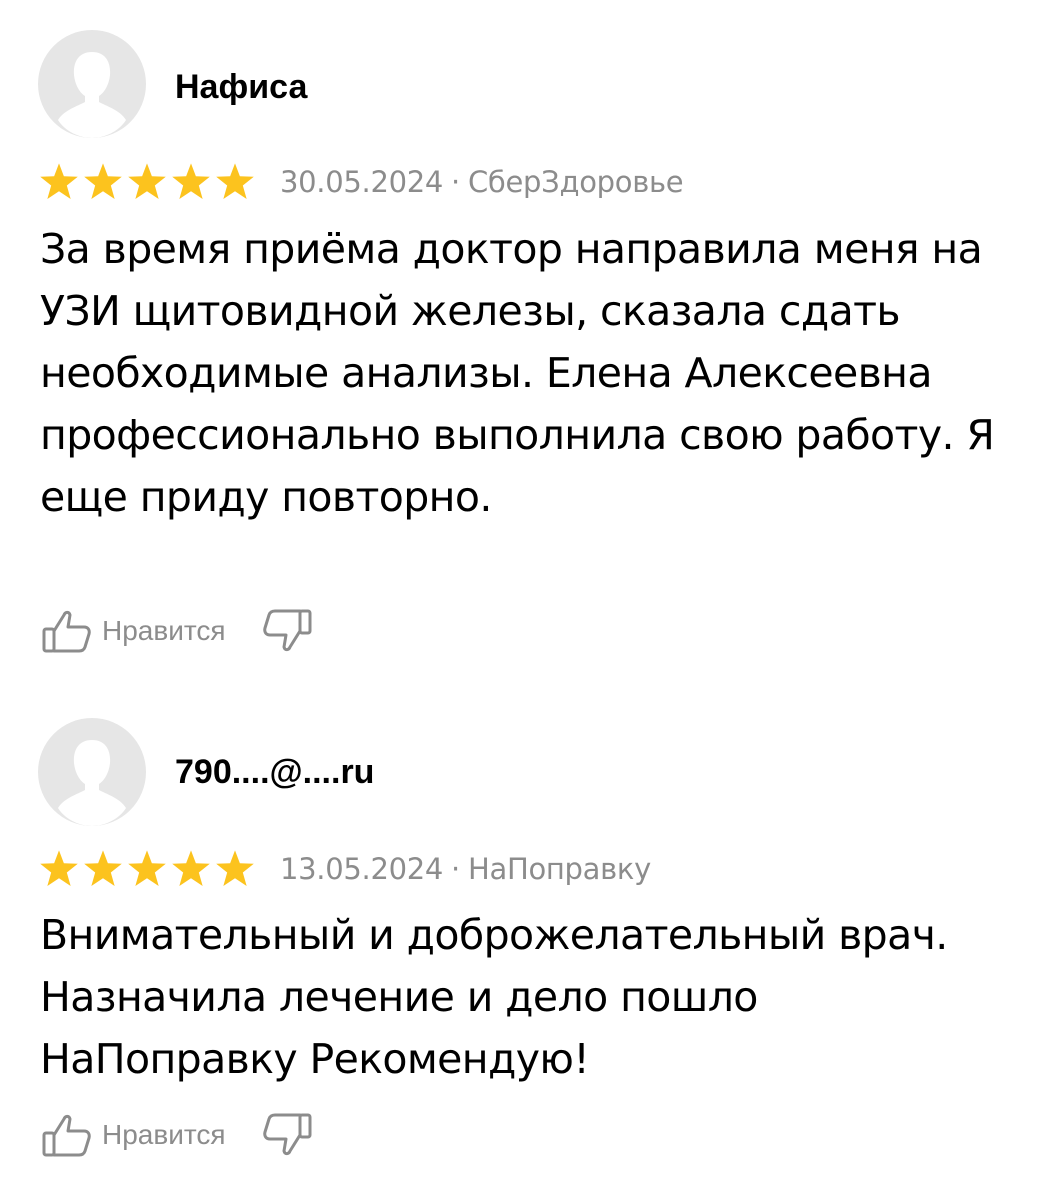  I want to click on review-meta: 13.05.2024 · НаПоправку, so click(465, 869).